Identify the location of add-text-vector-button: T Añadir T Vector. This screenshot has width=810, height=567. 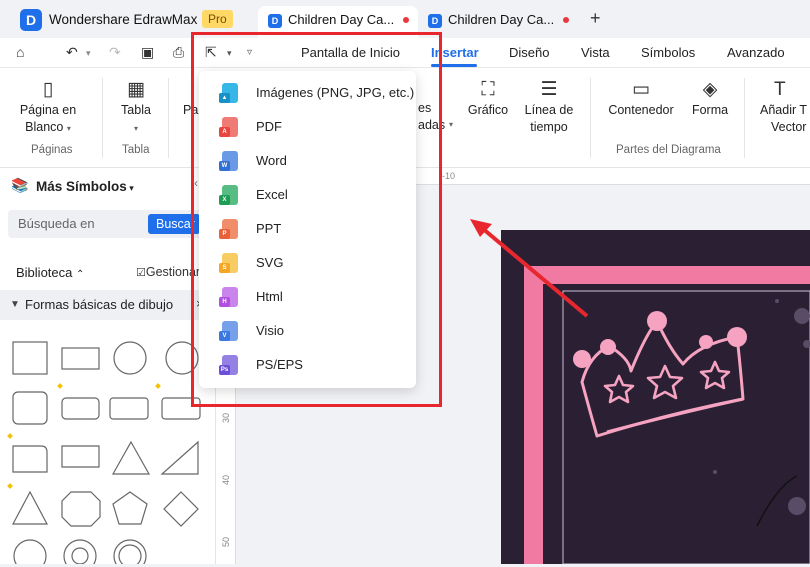
(785, 107).